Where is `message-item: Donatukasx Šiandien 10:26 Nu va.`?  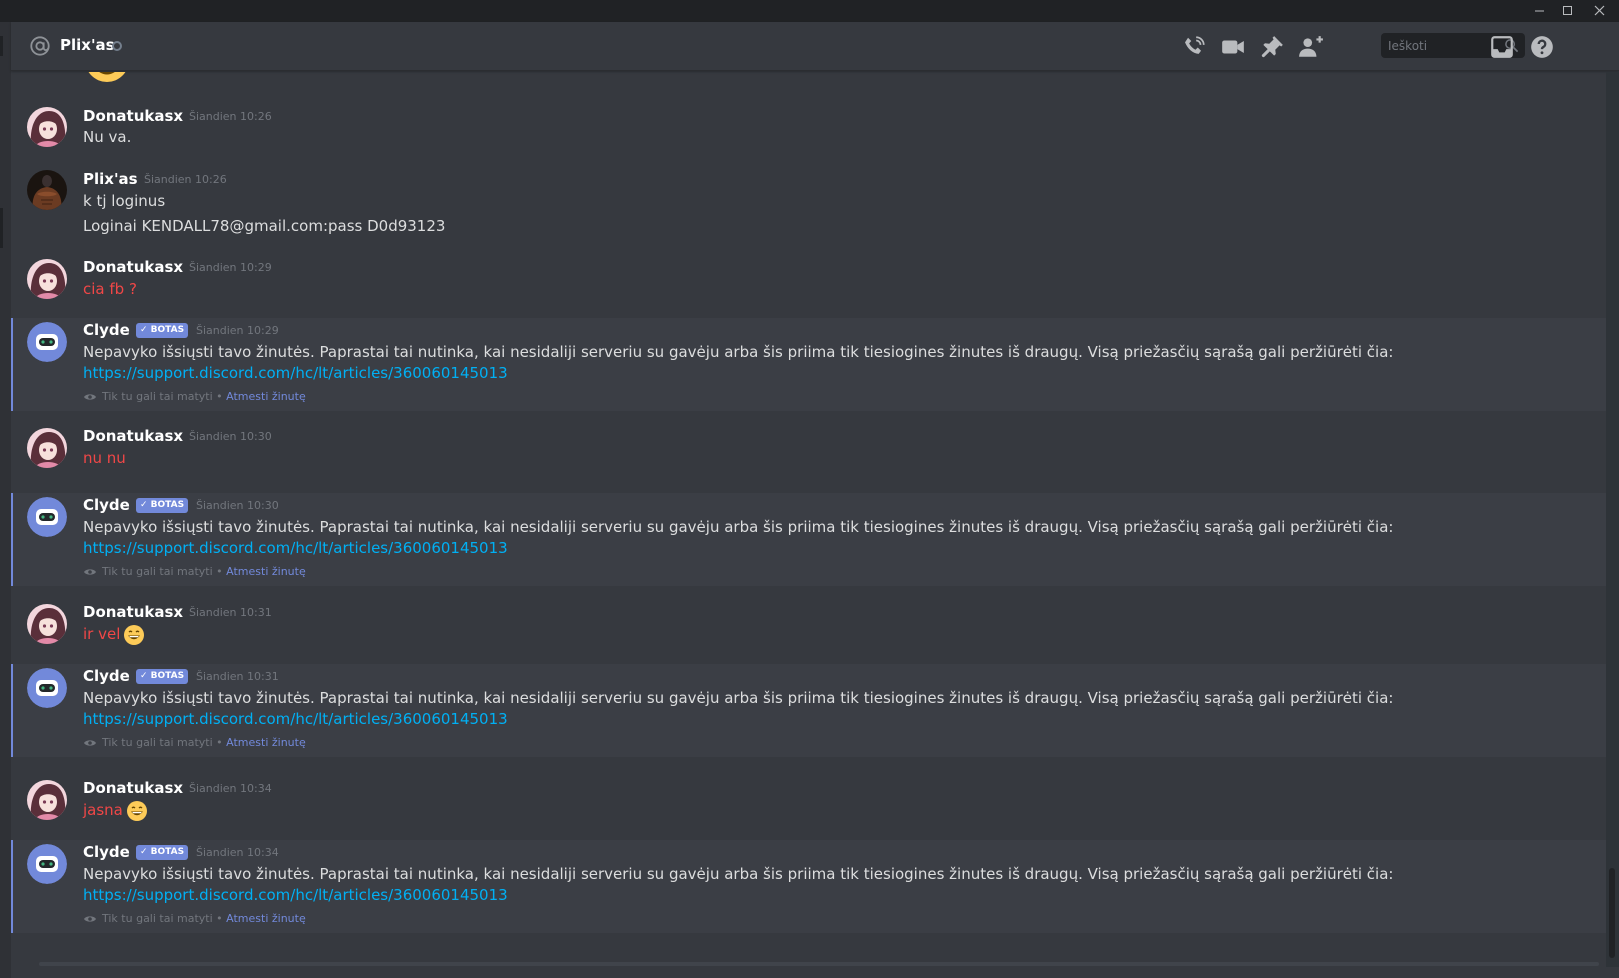
message-item: Donatukasx Šiandien 10:26 Nu va. is located at coordinates (808, 128).